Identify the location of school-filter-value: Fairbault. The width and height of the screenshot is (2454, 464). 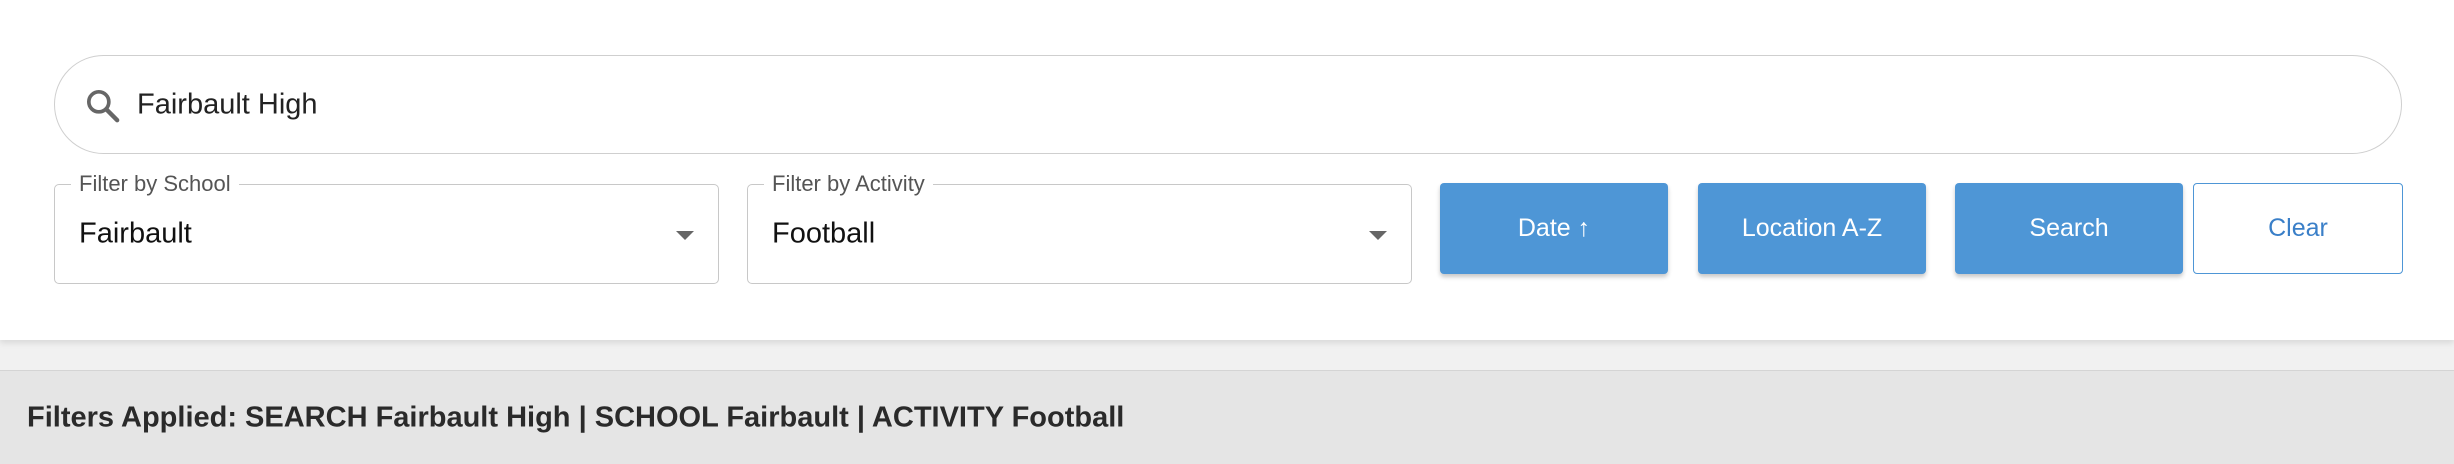
(135, 233).